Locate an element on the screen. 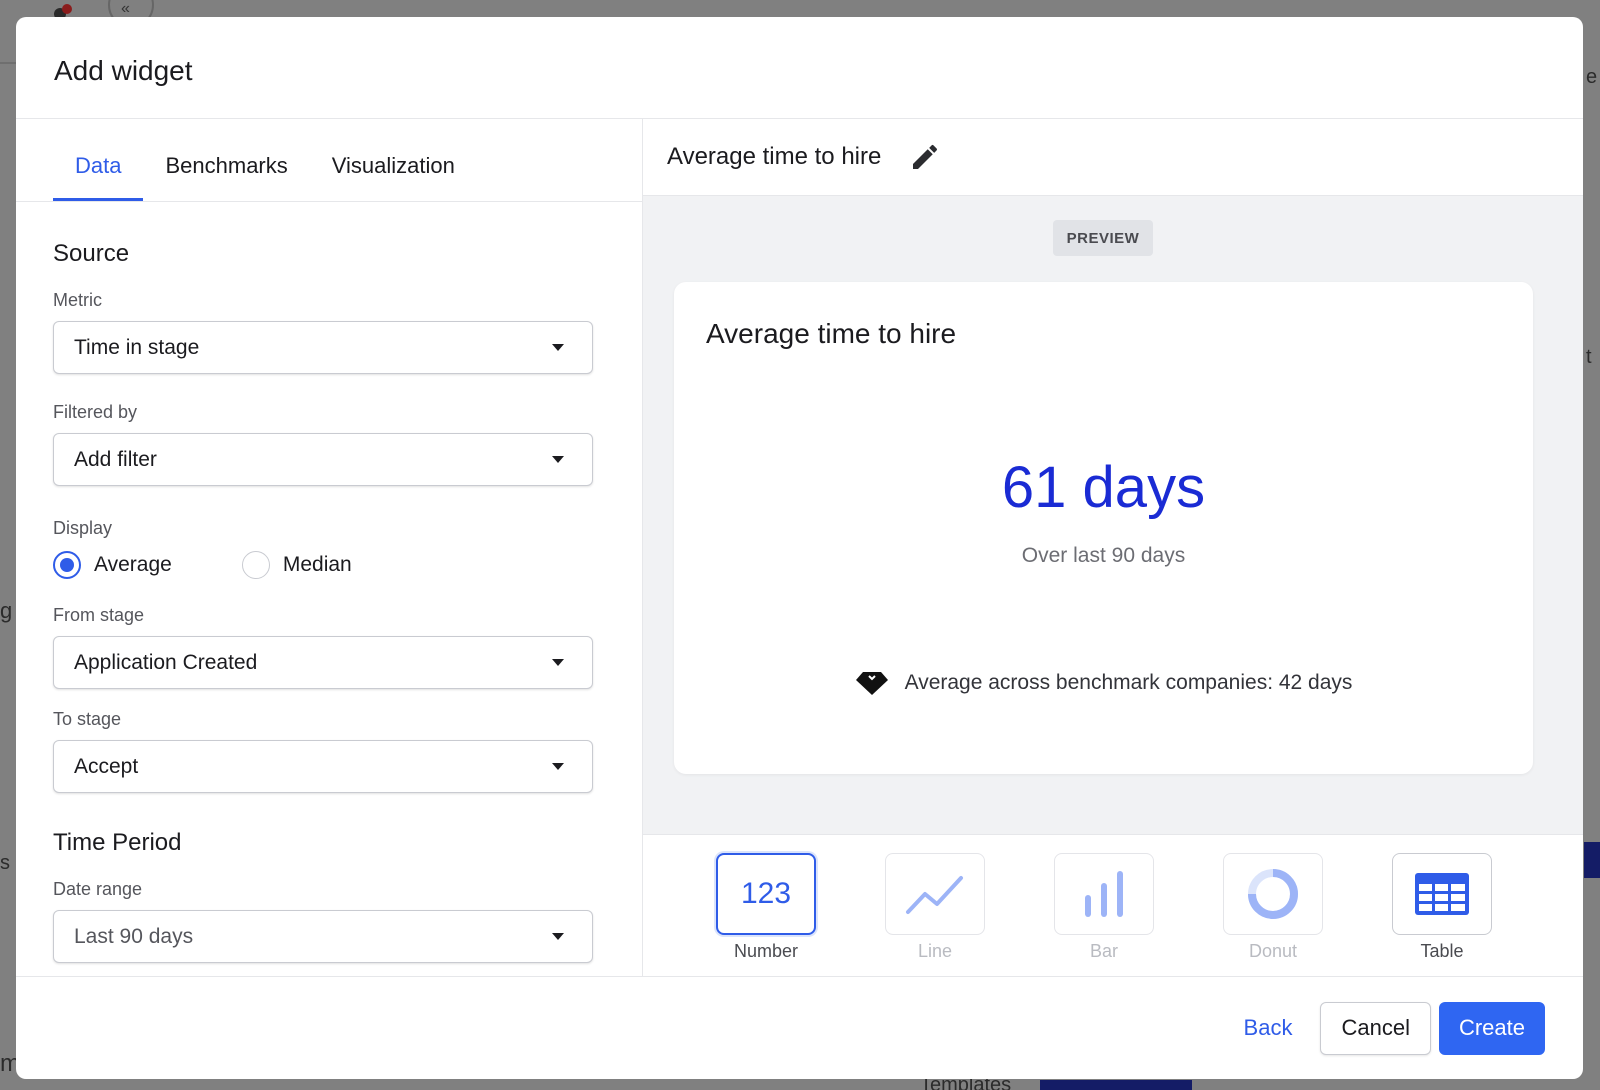  date-range-select: Last 90 days is located at coordinates (323, 936).